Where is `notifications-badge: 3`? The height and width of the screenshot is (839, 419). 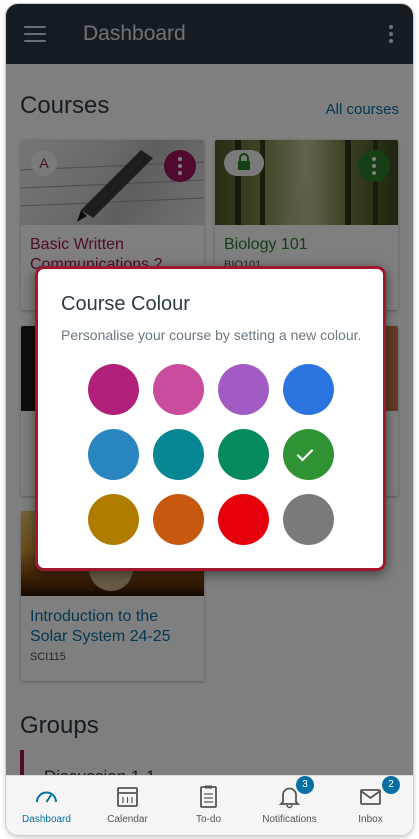
notifications-badge: 3 is located at coordinates (305, 785).